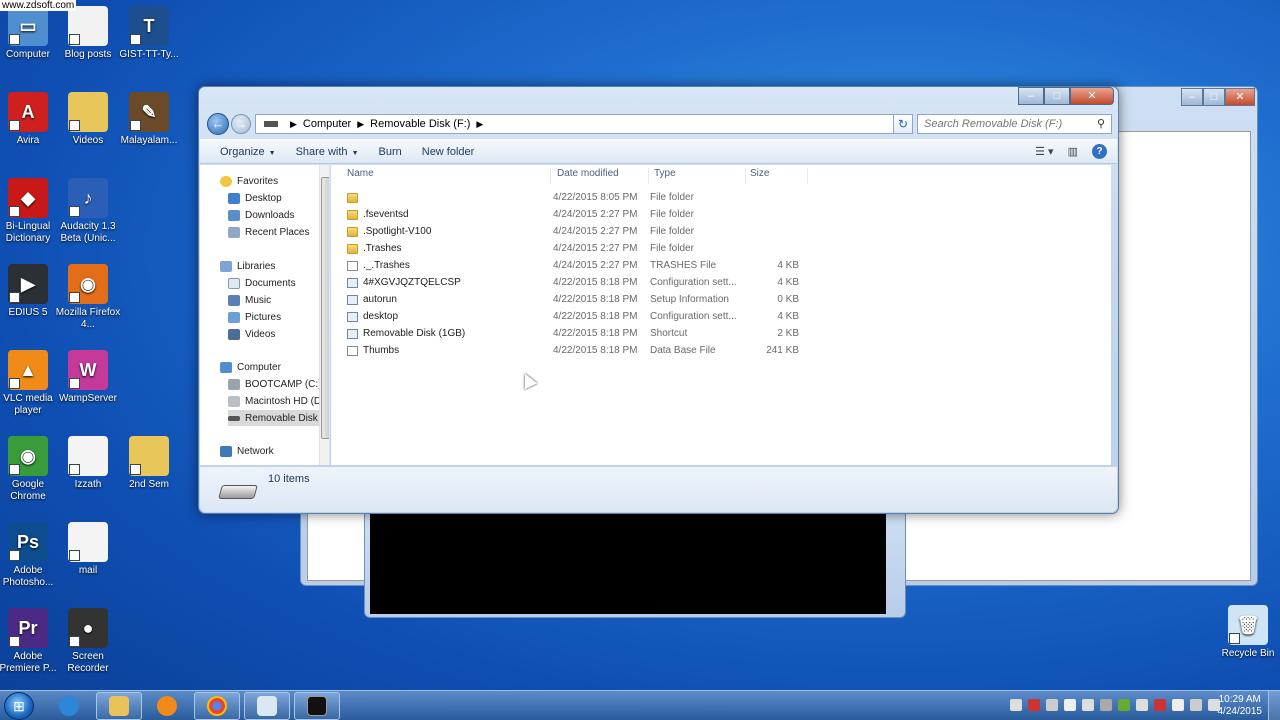 The image size is (1280, 720). I want to click on breadcrumb-removable-disk: Removable Disk (F:), so click(420, 124).